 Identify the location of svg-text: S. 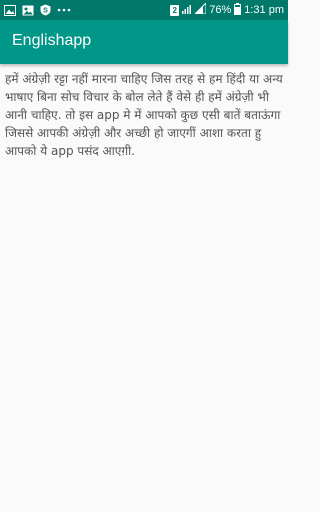
(45, 11).